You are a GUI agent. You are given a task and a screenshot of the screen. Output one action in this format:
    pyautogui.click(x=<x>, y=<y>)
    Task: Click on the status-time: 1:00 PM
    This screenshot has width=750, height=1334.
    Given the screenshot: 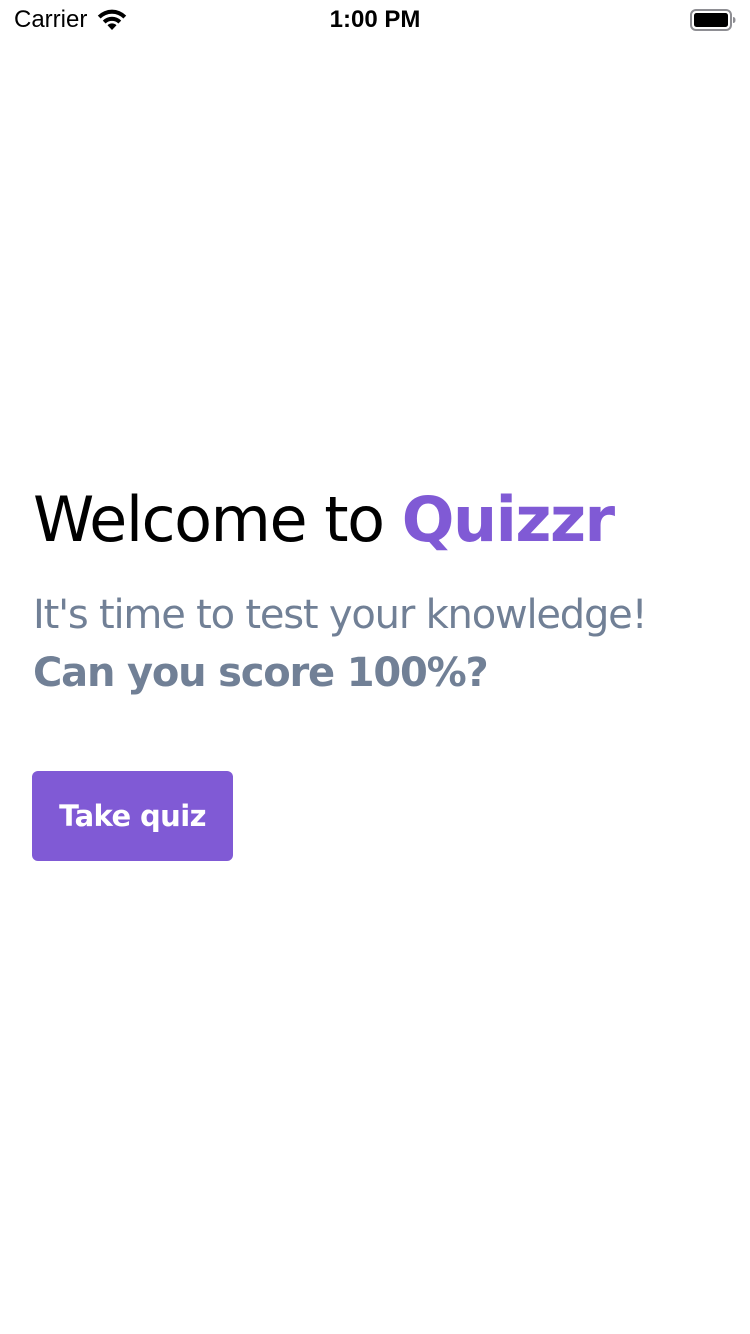 What is the action you would take?
    pyautogui.click(x=375, y=19)
    